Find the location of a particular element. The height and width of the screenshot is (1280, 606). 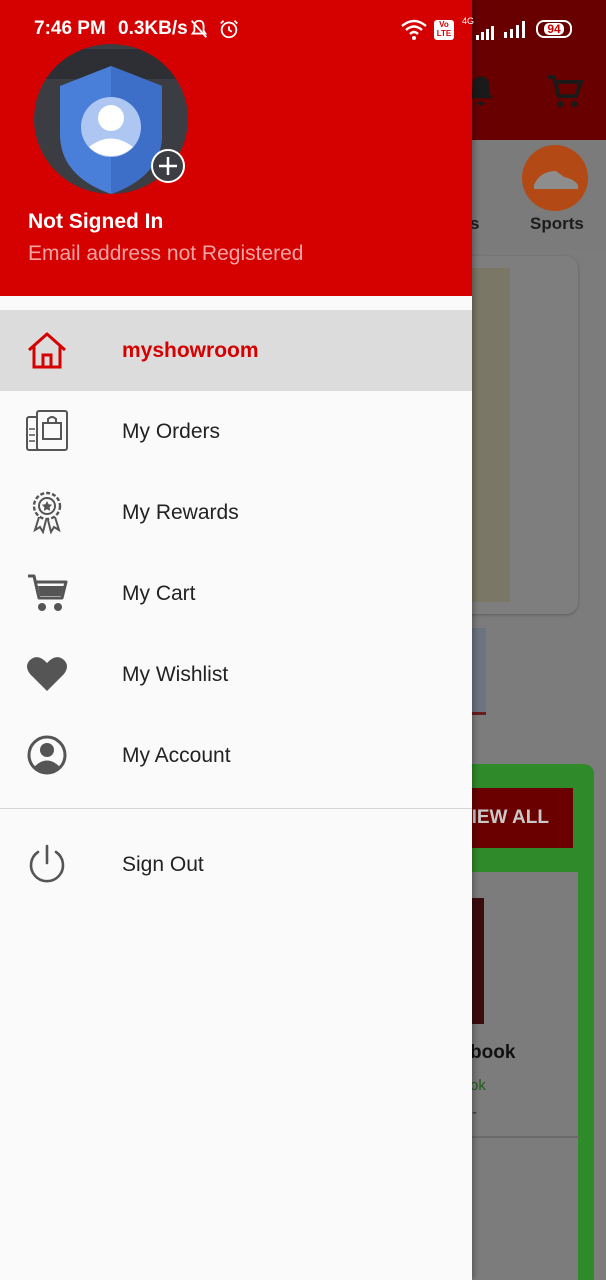

product-title: book is located at coordinates (493, 1052).